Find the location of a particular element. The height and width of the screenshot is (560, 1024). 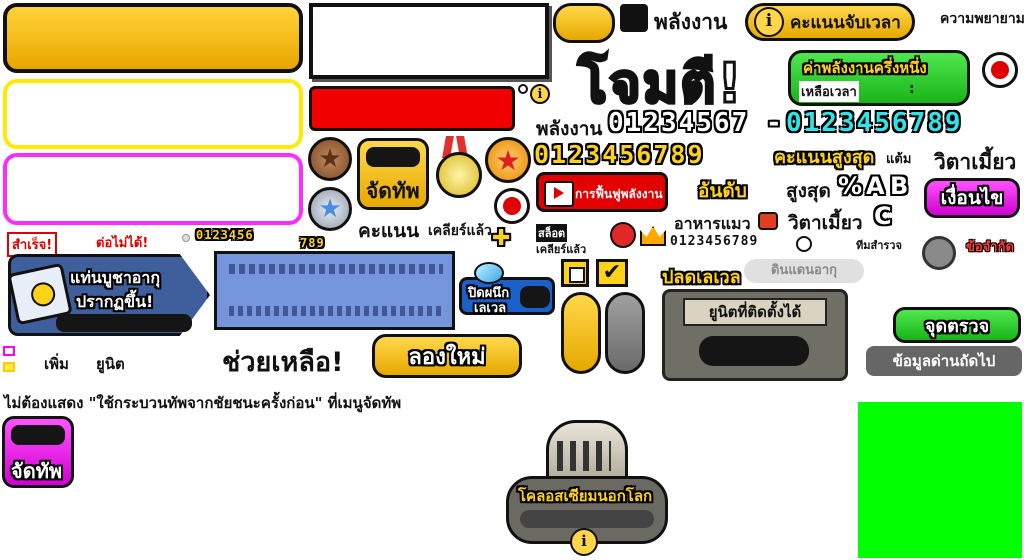

conditions-label: เงื่อนไข is located at coordinates (972, 198).